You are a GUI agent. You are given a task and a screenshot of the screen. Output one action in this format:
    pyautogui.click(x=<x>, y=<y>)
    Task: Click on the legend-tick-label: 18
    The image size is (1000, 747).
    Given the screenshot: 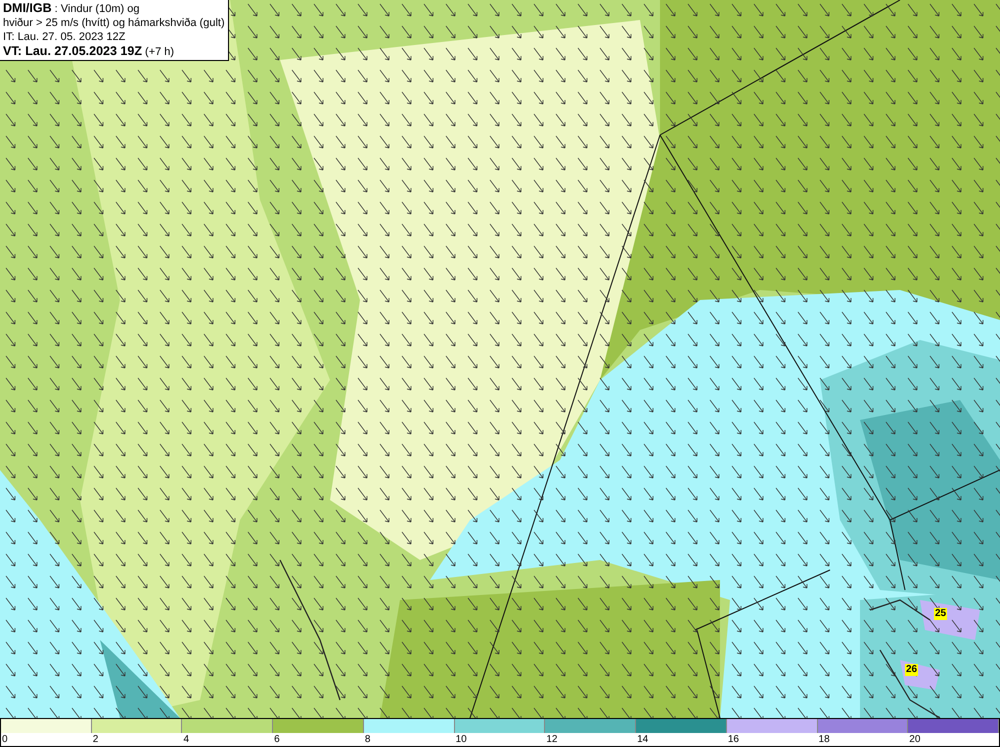 What is the action you would take?
    pyautogui.click(x=824, y=740)
    